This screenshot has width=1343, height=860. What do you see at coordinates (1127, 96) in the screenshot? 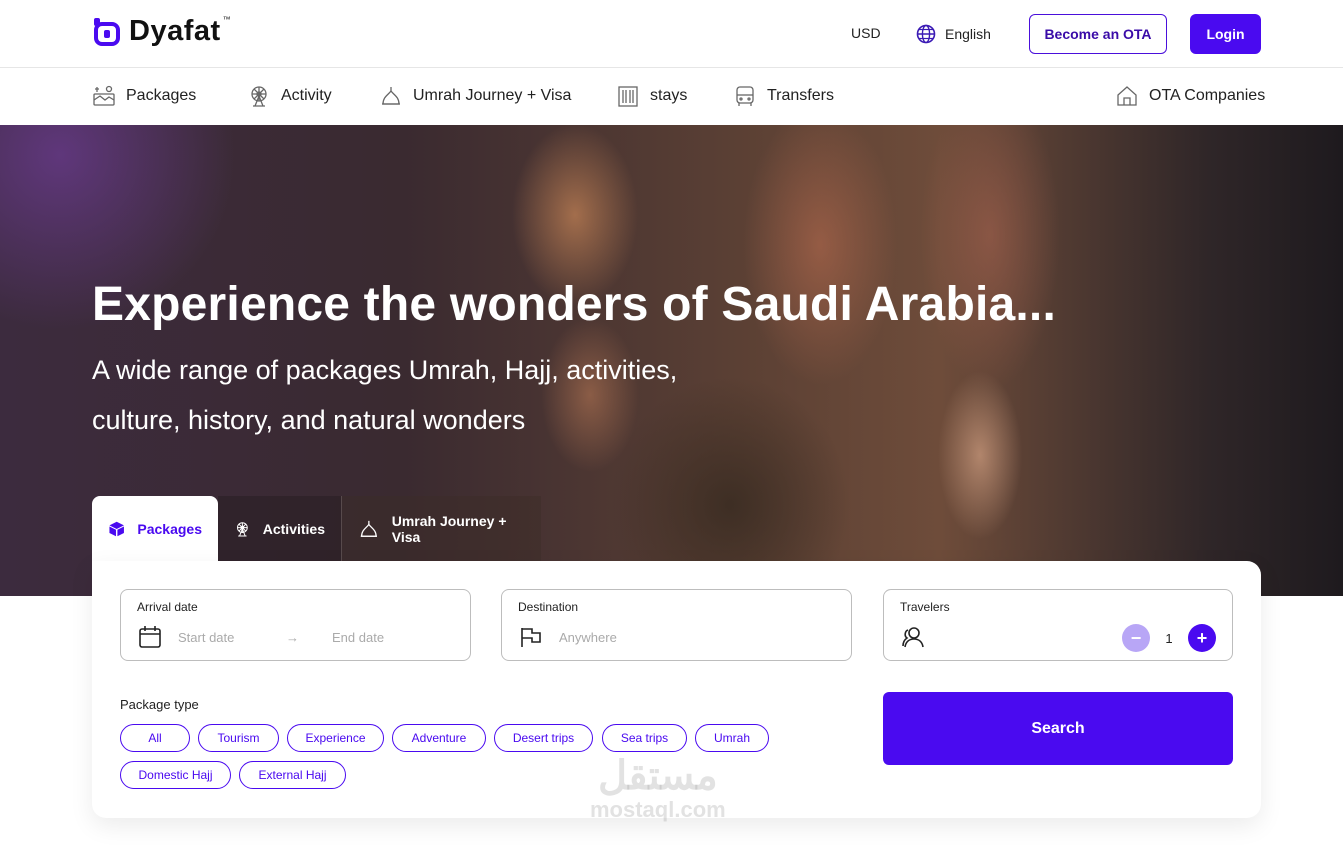
I see `house-icon` at bounding box center [1127, 96].